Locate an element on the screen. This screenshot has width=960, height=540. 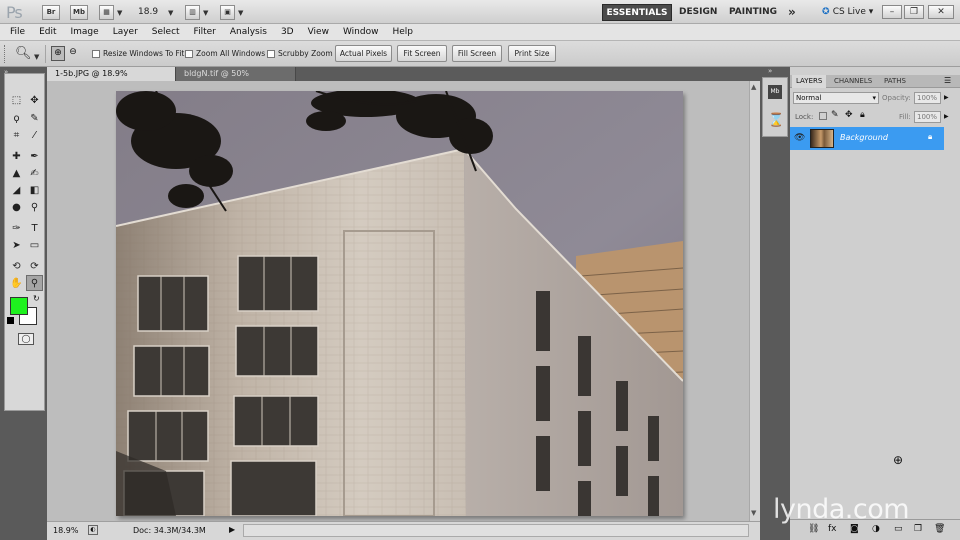
screen-mode-caret-icon: ▼ is located at coordinates (240, 13).